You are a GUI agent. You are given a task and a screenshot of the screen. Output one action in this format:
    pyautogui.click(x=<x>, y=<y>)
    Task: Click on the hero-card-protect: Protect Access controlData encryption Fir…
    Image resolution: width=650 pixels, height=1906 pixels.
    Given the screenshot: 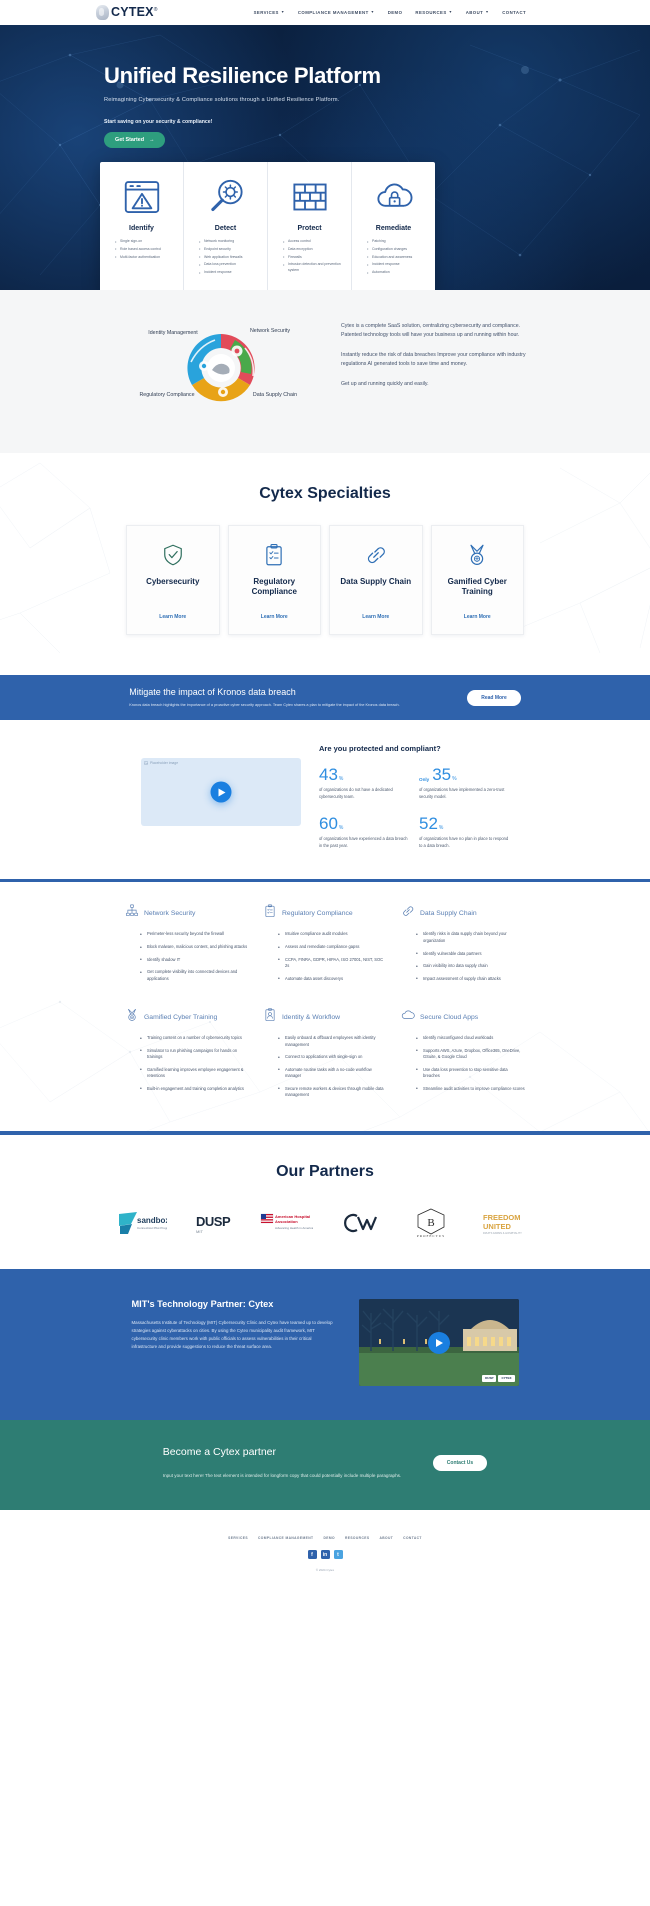 What is the action you would take?
    pyautogui.click(x=310, y=226)
    